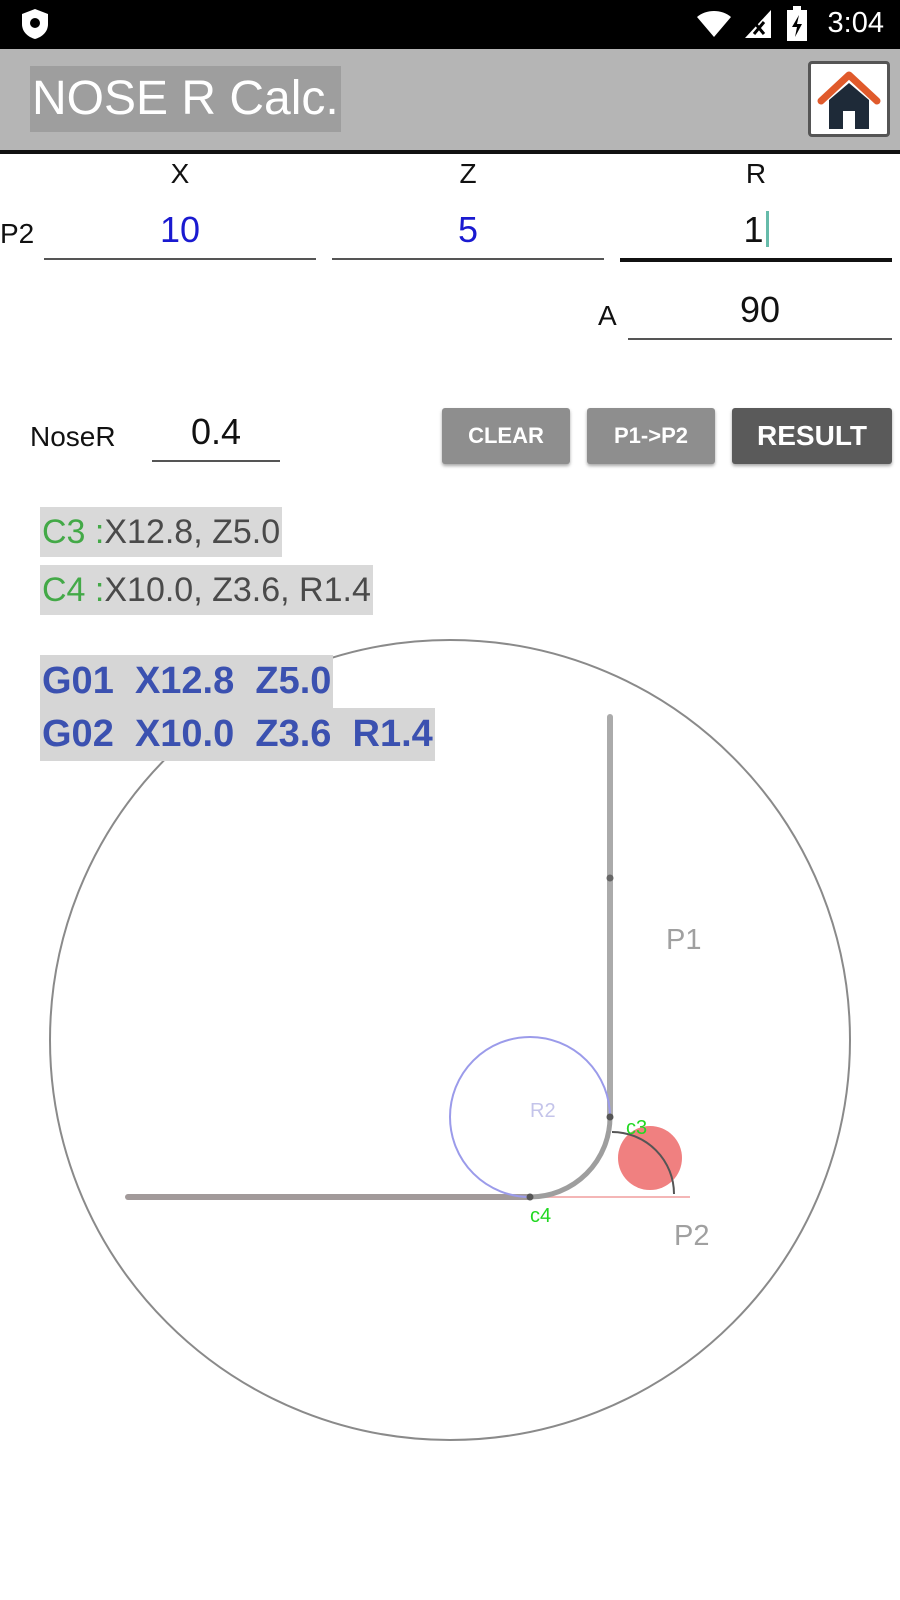 The height and width of the screenshot is (1600, 900). What do you see at coordinates (636, 1128) in the screenshot?
I see `c3-label: c3` at bounding box center [636, 1128].